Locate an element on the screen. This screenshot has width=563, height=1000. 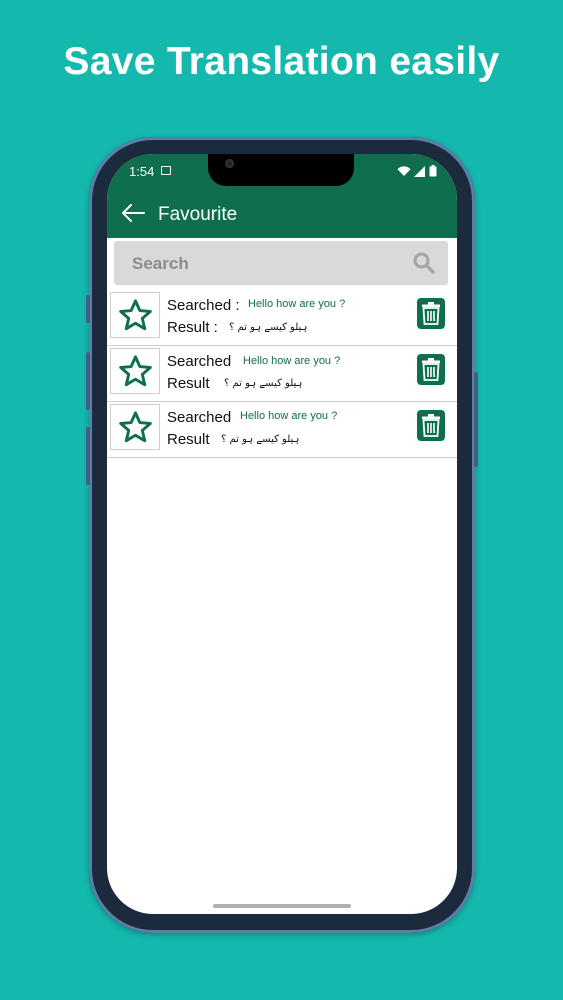
search-bar: Search is located at coordinates (281, 263).